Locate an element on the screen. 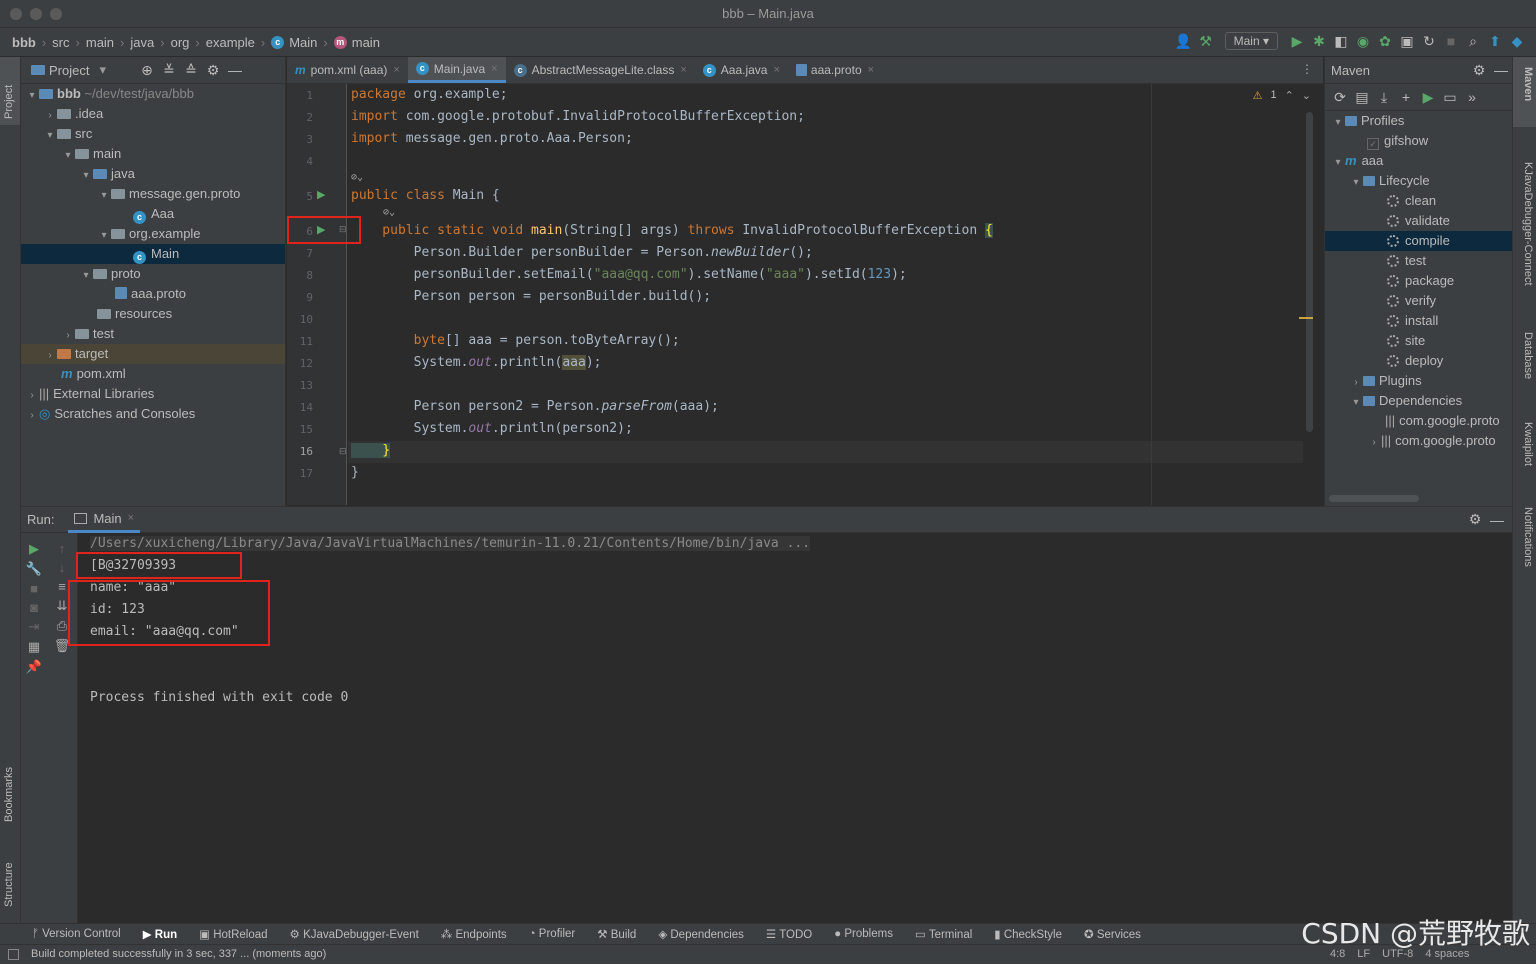  maven-profile-gifshow: ✓ gifshow is located at coordinates (1418, 141).